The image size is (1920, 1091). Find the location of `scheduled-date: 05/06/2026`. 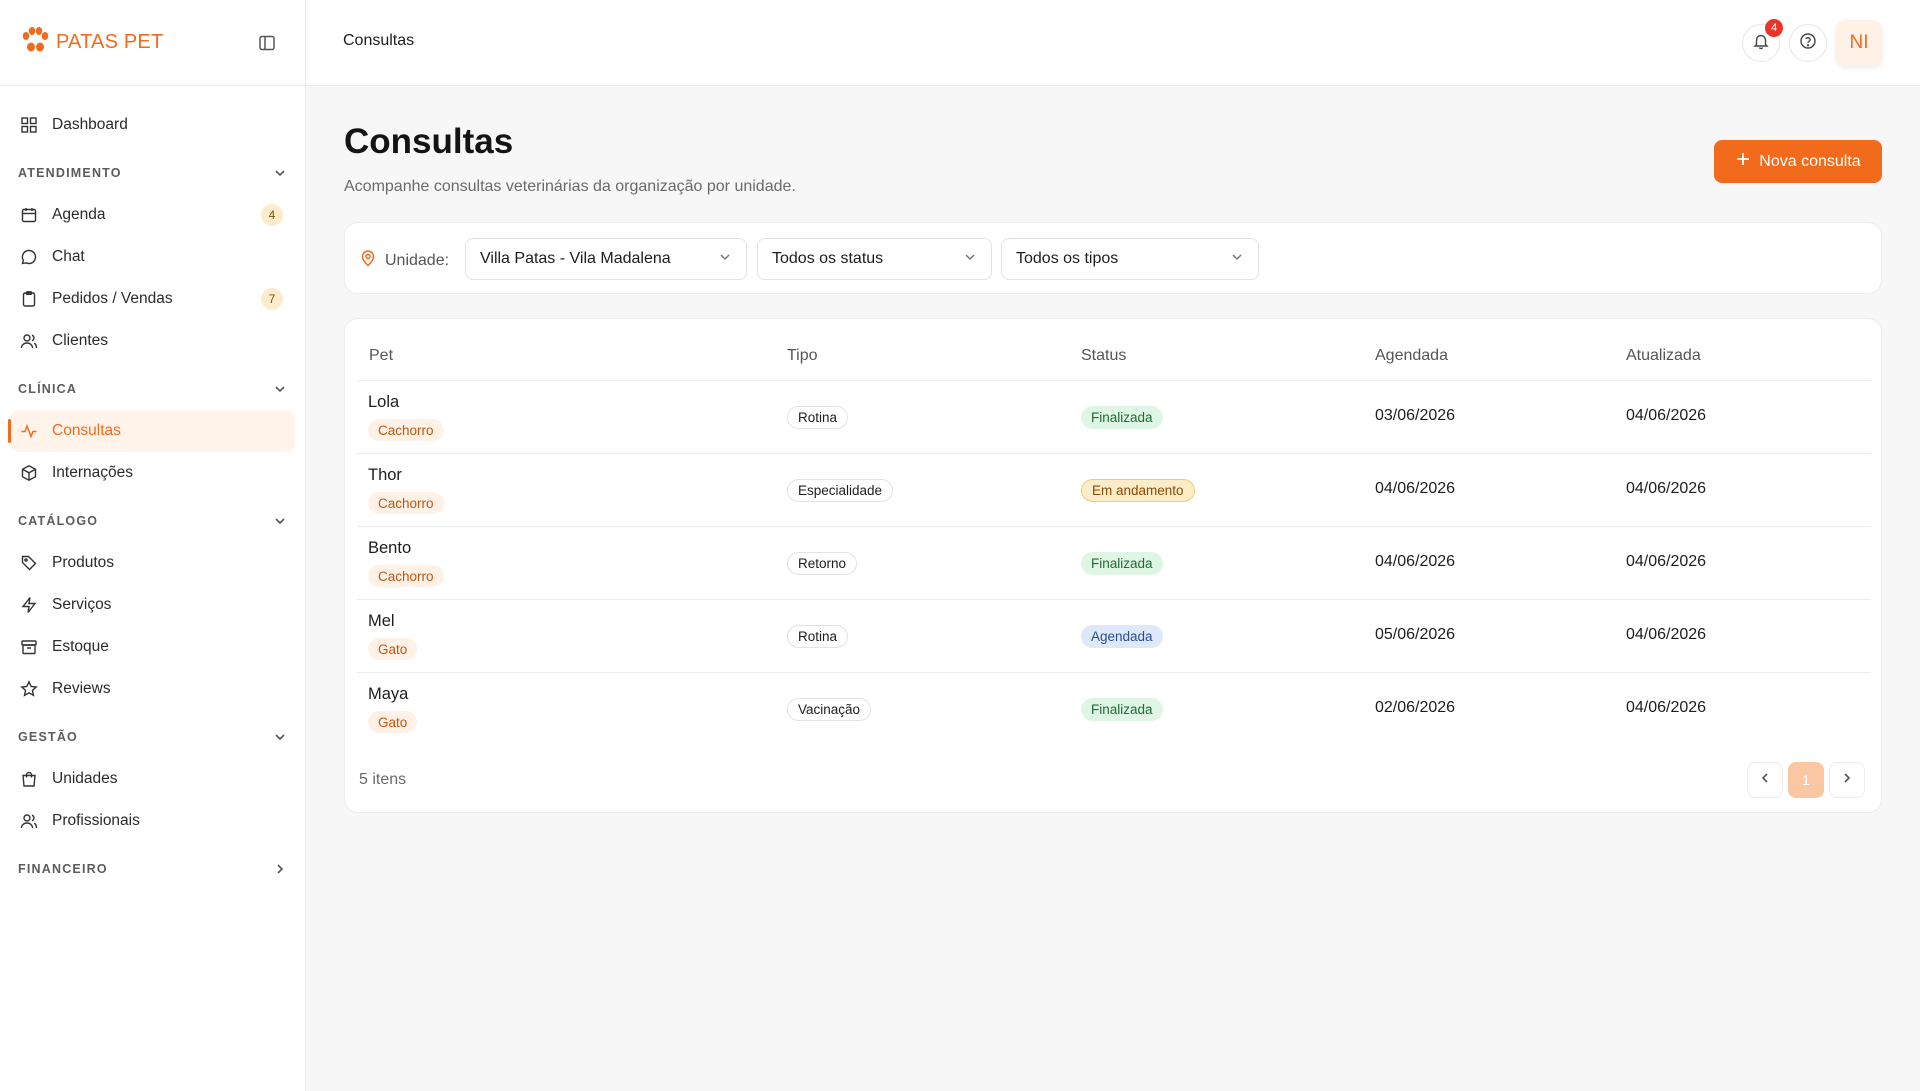

scheduled-date: 05/06/2026 is located at coordinates (1415, 634).